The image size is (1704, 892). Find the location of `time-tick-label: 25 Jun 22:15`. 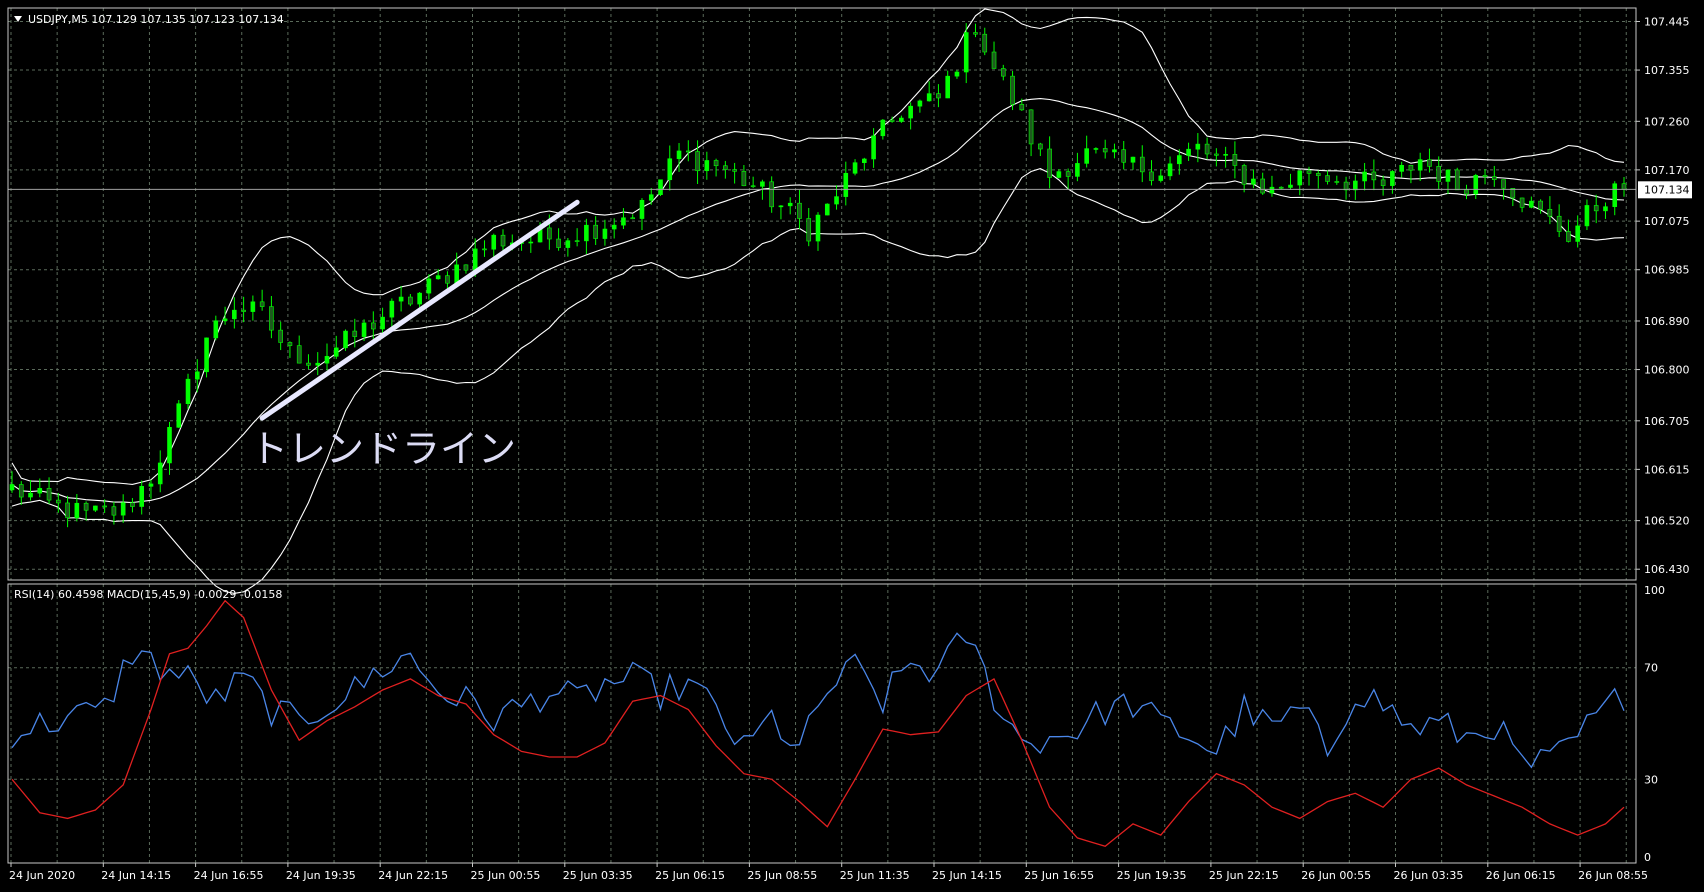

time-tick-label: 25 Jun 22:15 is located at coordinates (1244, 875).